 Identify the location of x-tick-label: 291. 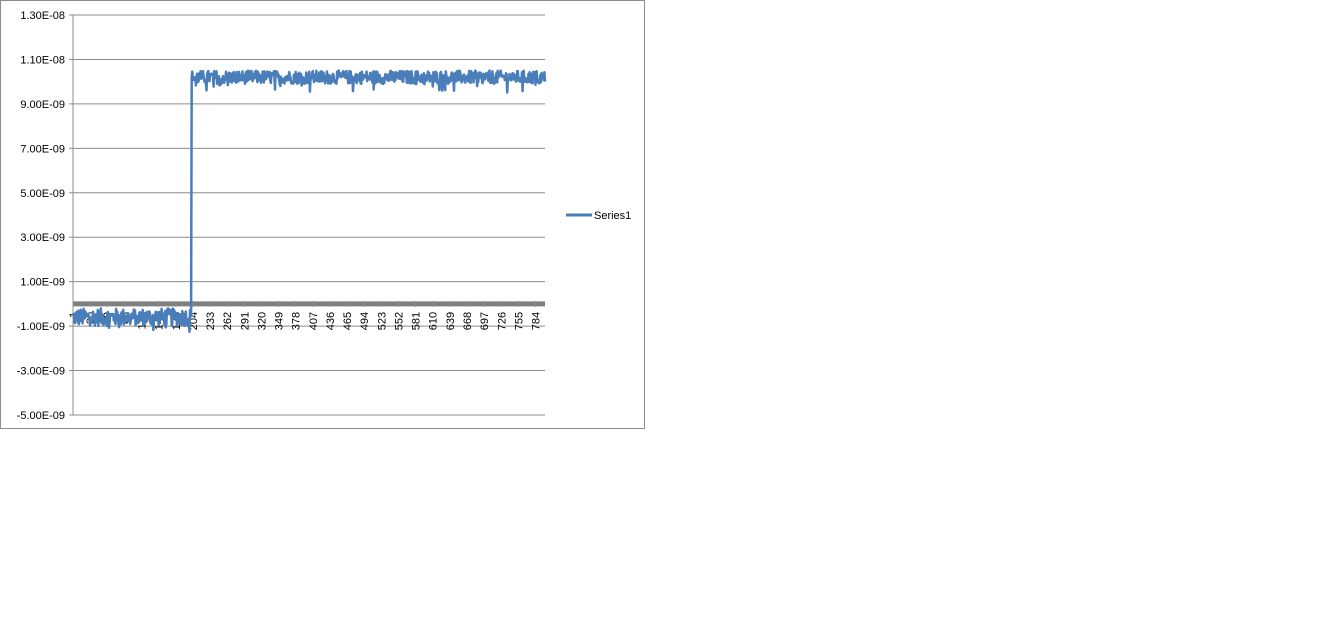
(245, 321).